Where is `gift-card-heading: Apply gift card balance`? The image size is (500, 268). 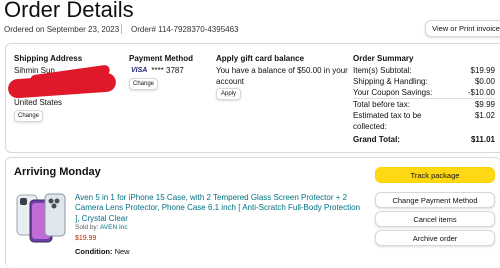 gift-card-heading: Apply gift card balance is located at coordinates (260, 58).